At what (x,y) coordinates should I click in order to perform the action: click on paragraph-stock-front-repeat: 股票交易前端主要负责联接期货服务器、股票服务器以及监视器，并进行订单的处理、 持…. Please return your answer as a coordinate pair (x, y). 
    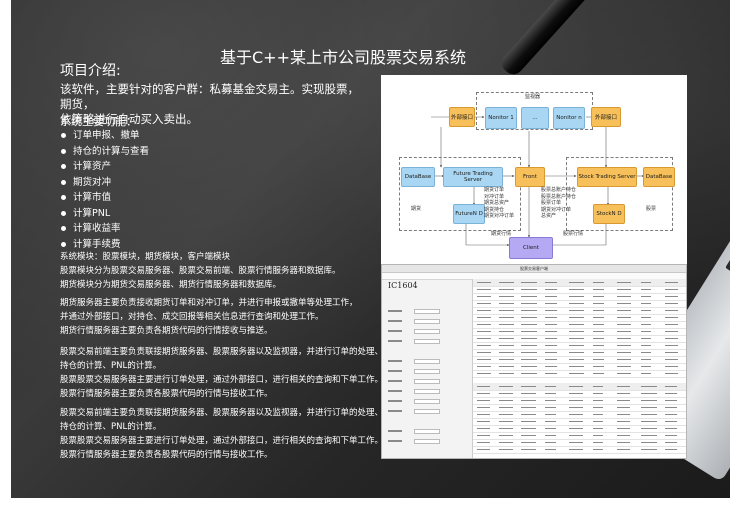
    Looking at the image, I should click on (221, 434).